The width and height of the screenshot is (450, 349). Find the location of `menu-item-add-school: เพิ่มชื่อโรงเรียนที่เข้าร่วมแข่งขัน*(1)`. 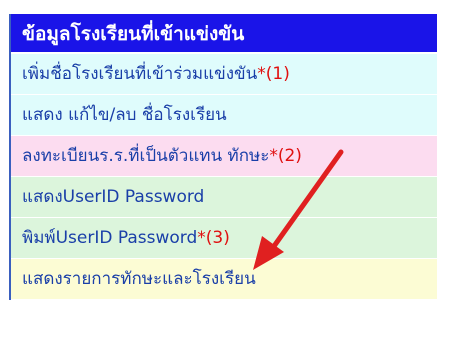

menu-item-add-school: เพิ่มชื่อโรงเรียนที่เข้าร่วมแข่งขัน*(1) is located at coordinates (224, 74).